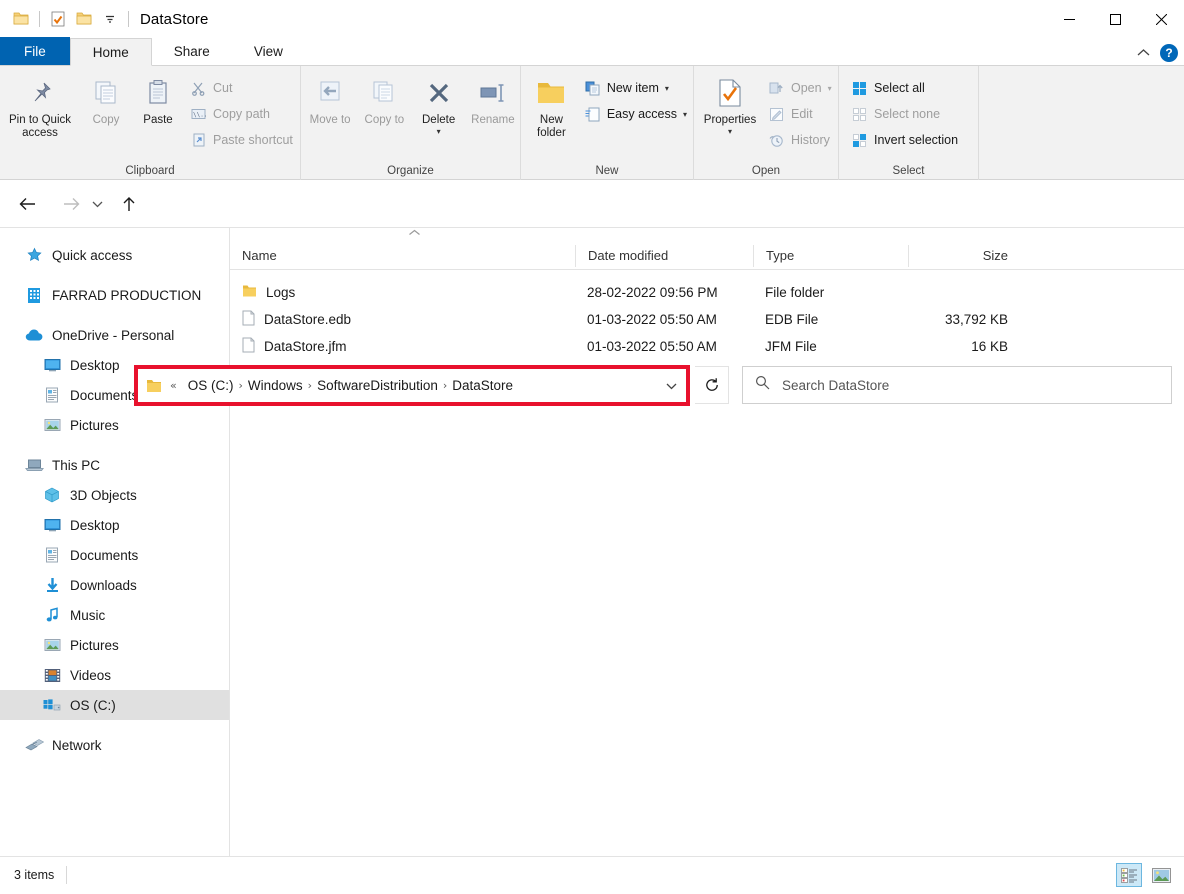 This screenshot has height=894, width=1184. I want to click on breadcrumb-dropdown-icon, so click(671, 385).